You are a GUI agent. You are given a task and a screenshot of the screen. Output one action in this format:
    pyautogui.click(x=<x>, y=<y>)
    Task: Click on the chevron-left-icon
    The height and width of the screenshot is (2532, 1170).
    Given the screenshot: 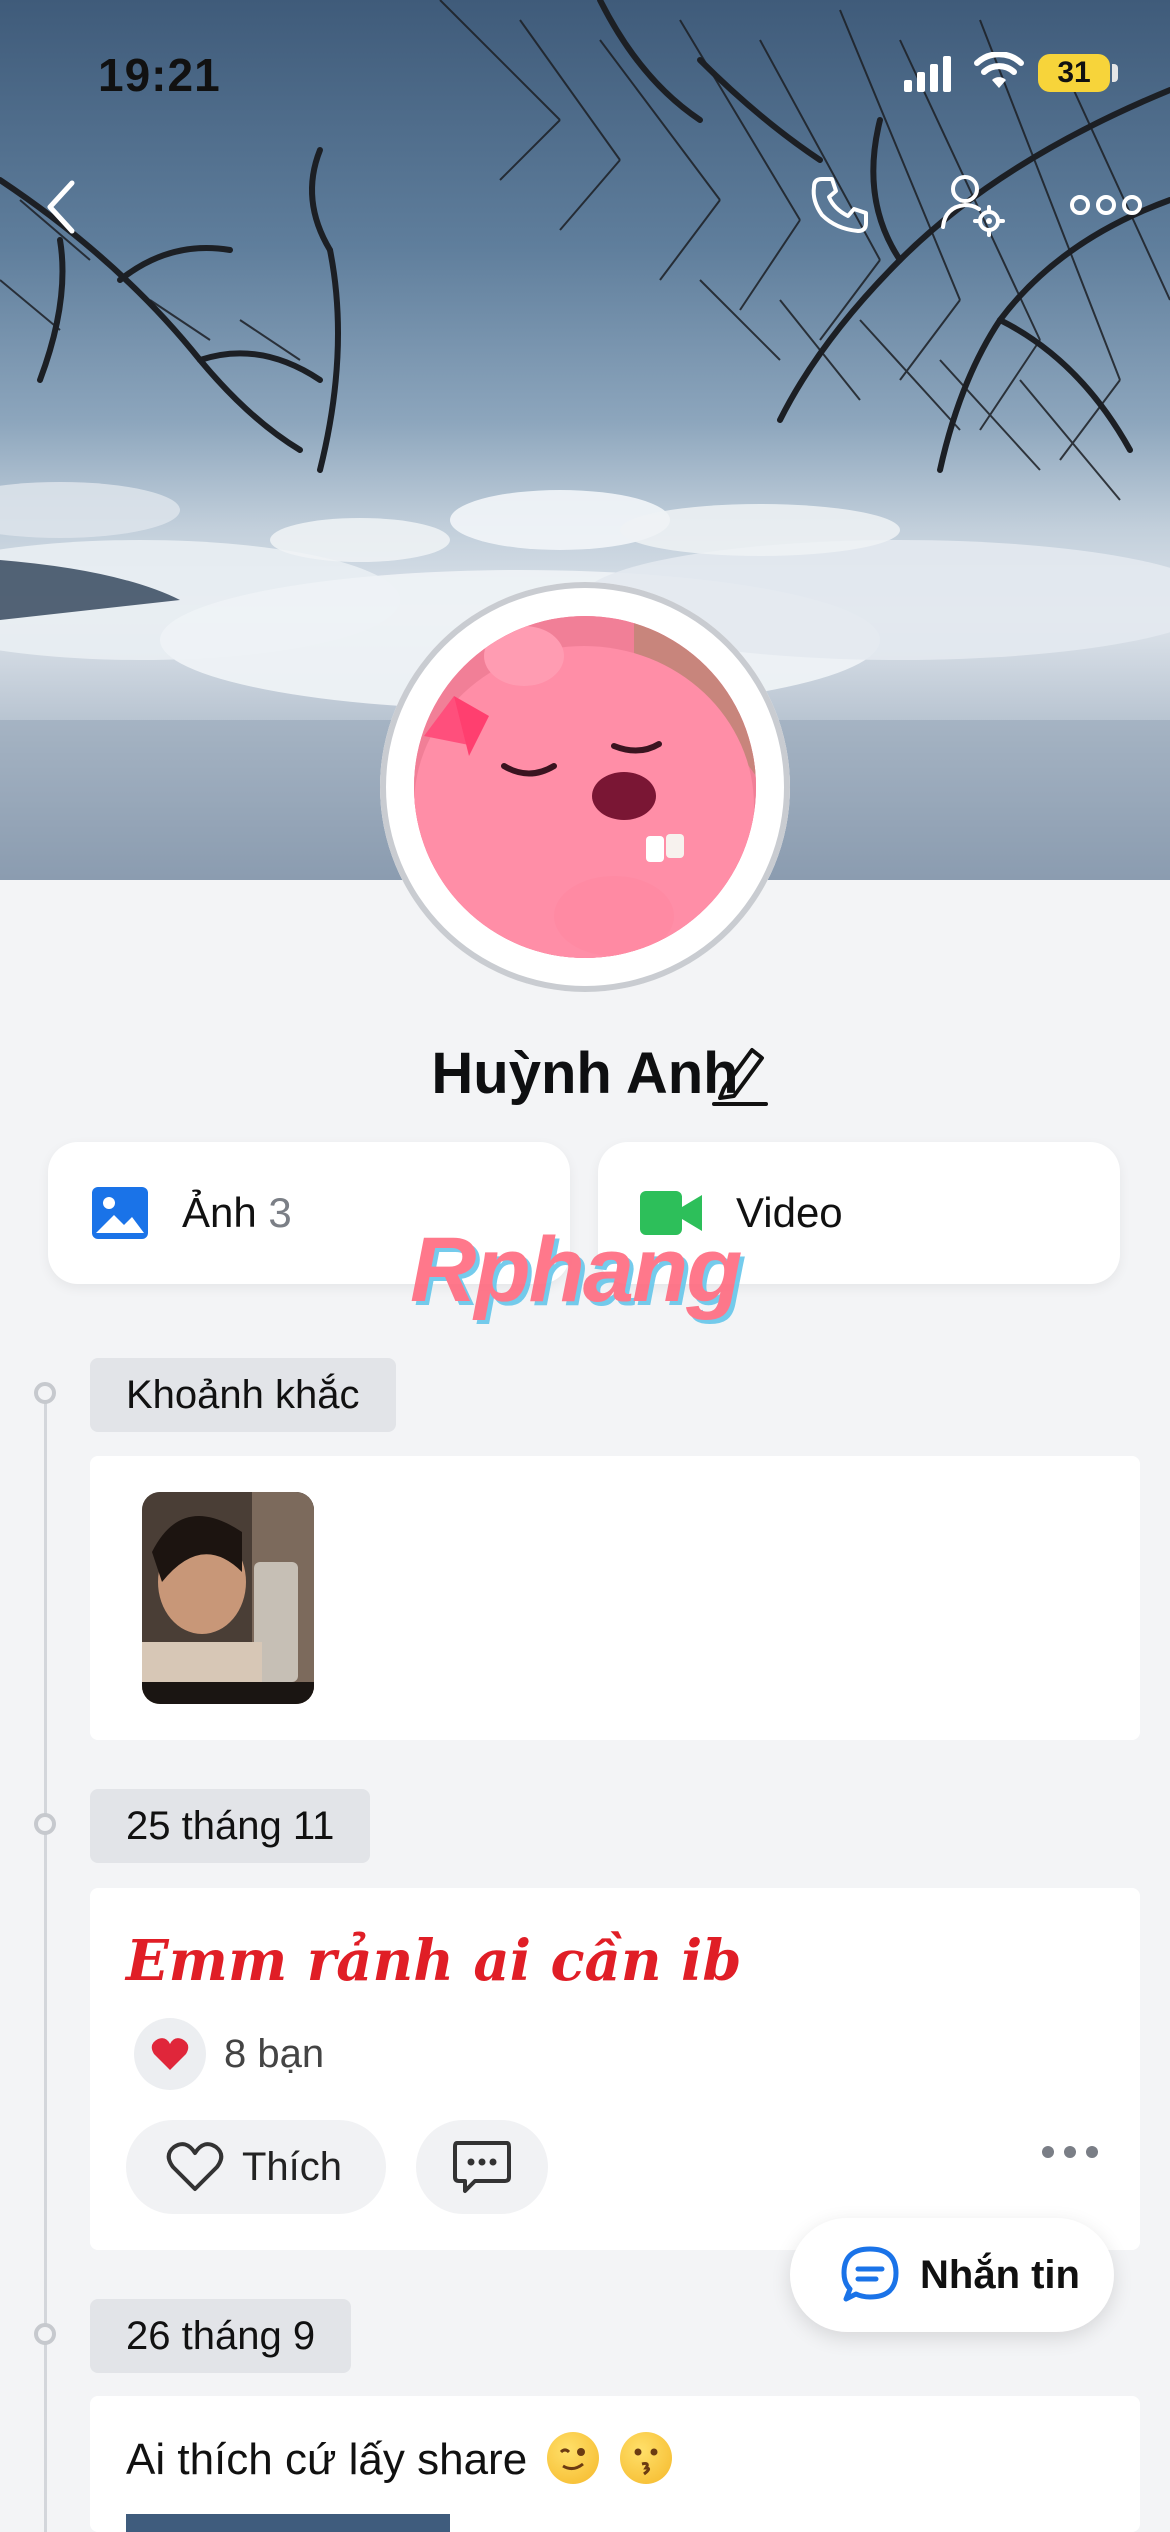 What is the action you would take?
    pyautogui.click(x=61, y=207)
    